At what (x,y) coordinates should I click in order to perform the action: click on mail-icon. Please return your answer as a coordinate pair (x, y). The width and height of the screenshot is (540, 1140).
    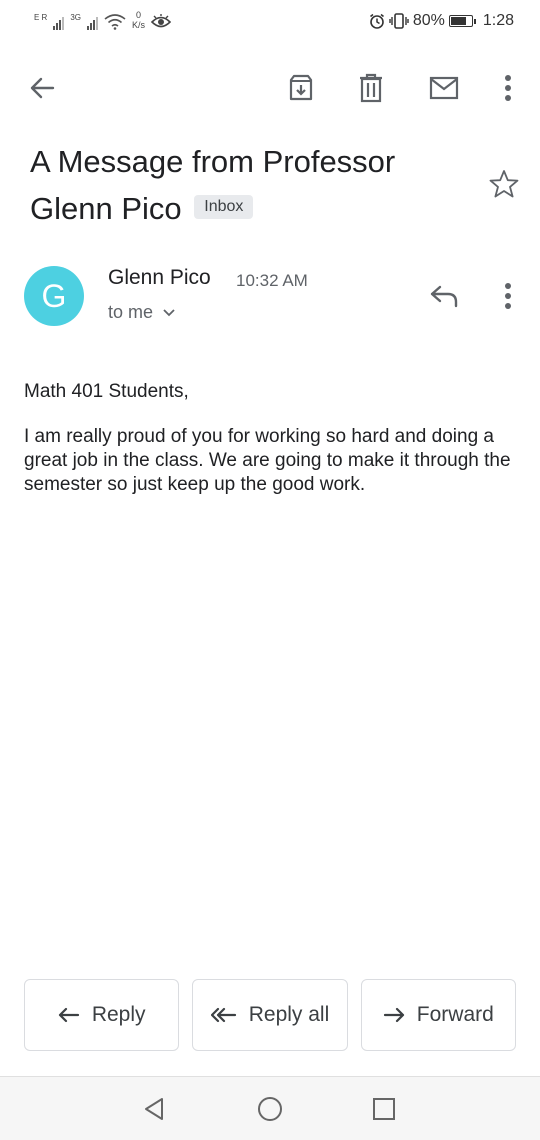
    Looking at the image, I should click on (444, 88).